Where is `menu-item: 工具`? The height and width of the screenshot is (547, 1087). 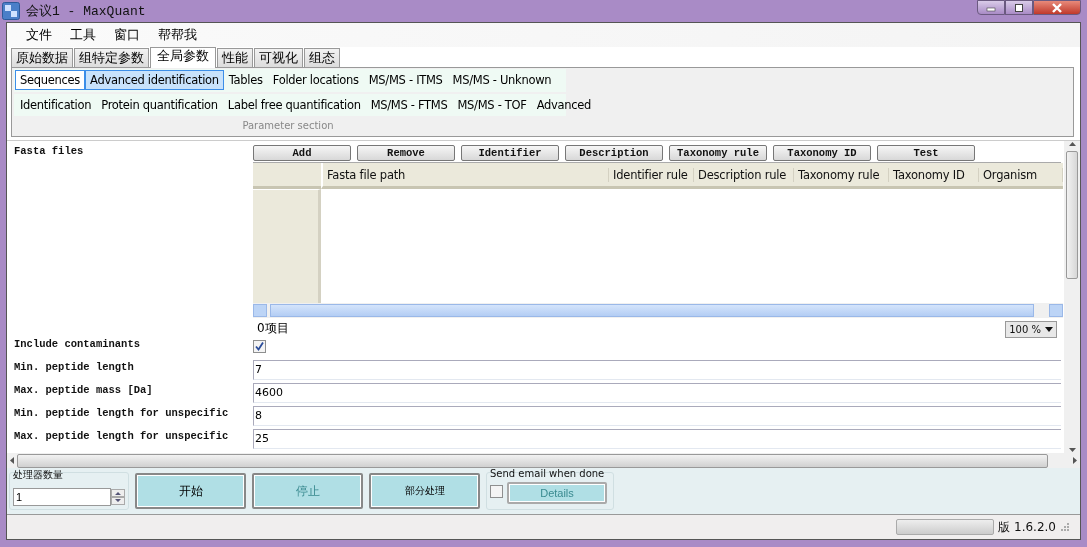
menu-item: 工具 is located at coordinates (83, 34).